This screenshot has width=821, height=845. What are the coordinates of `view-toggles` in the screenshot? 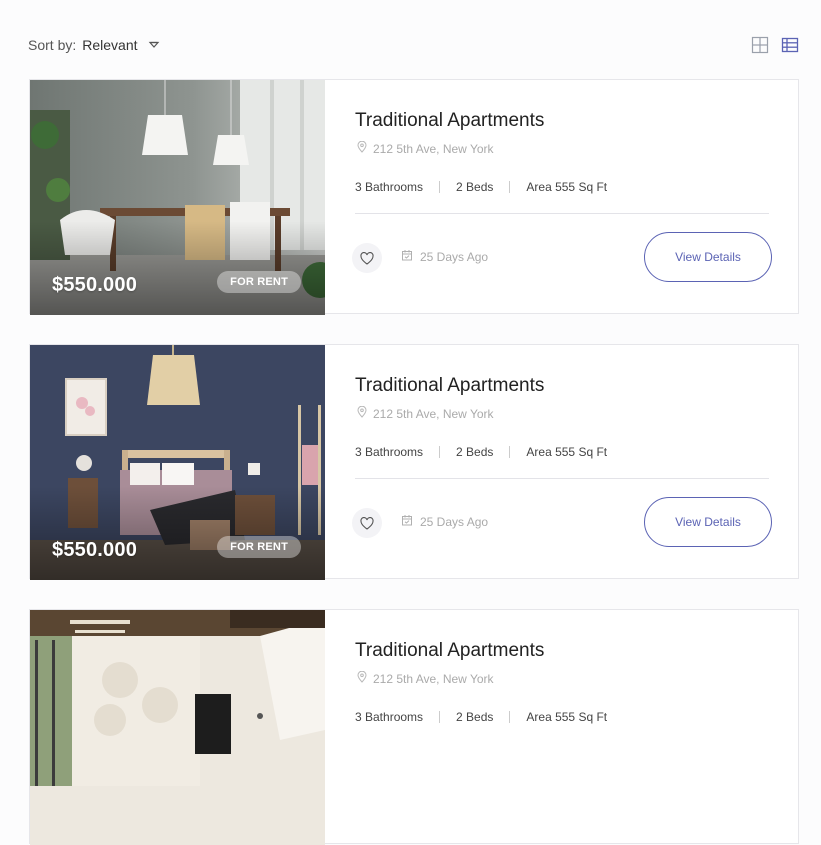 It's located at (775, 45).